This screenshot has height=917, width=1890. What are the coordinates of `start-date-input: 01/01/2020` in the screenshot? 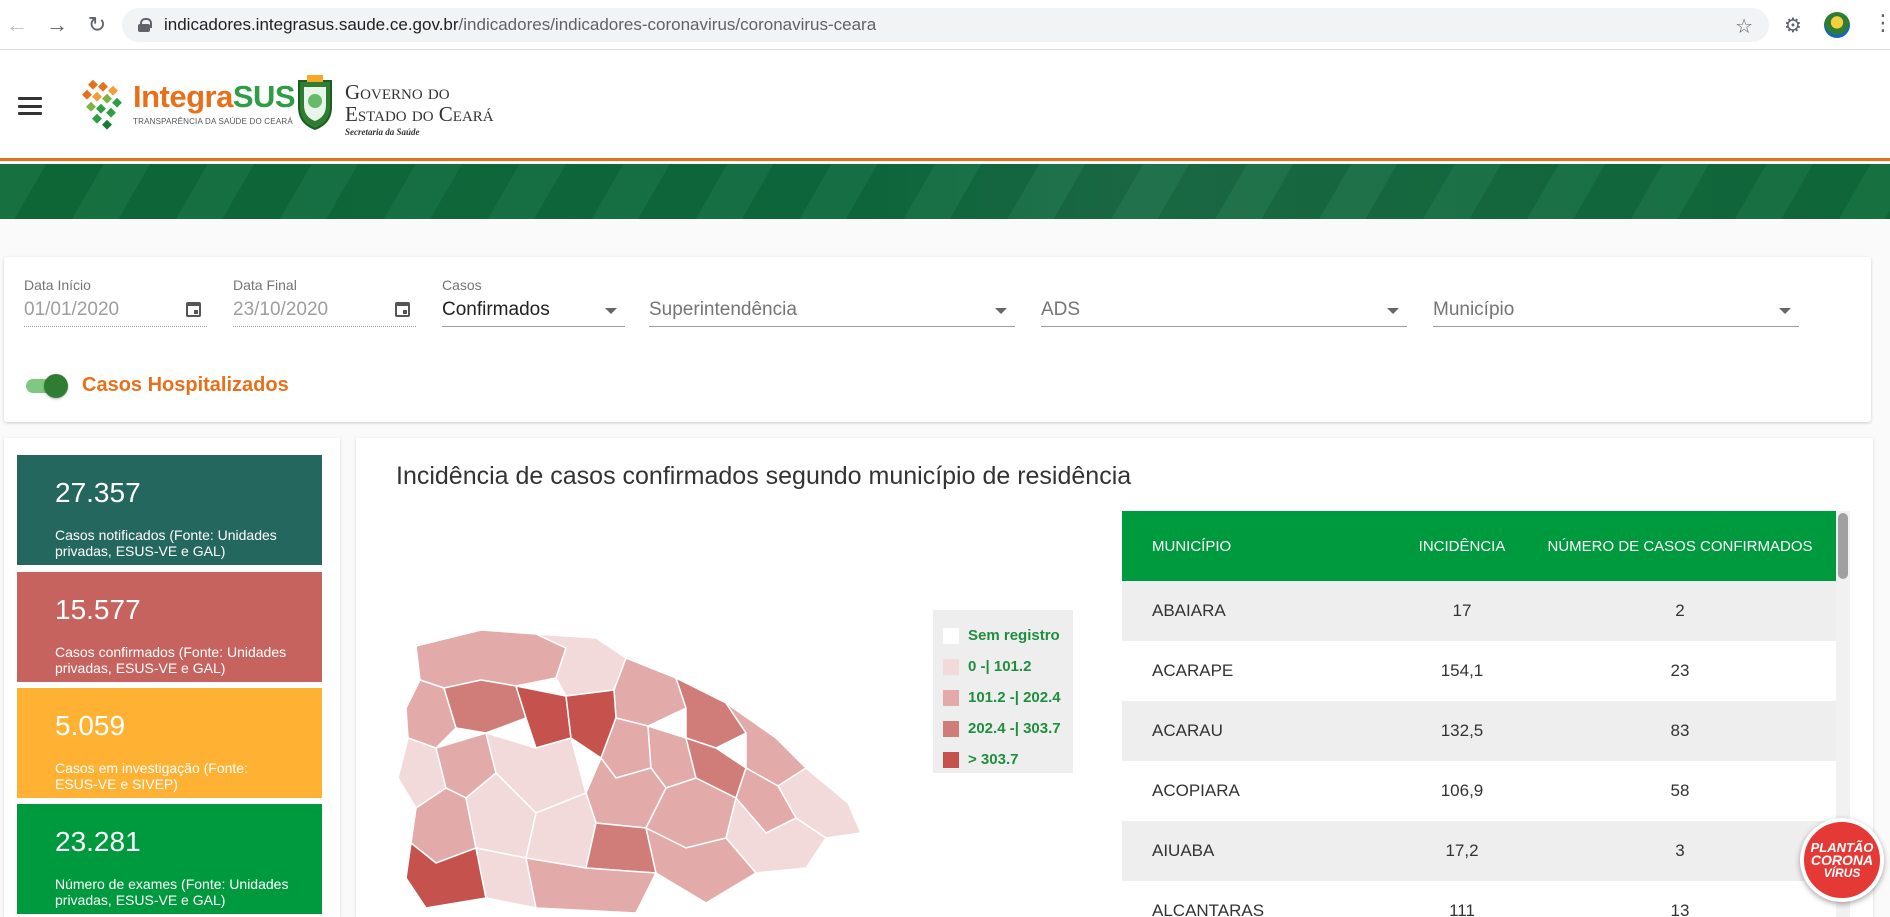 It's located at (115, 313).